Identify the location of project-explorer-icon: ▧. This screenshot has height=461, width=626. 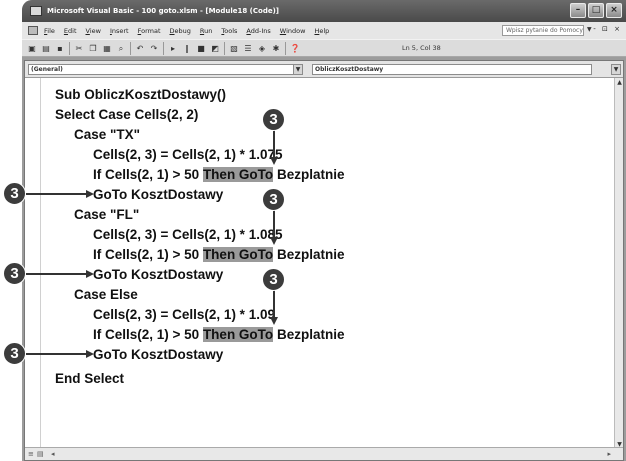
(234, 48).